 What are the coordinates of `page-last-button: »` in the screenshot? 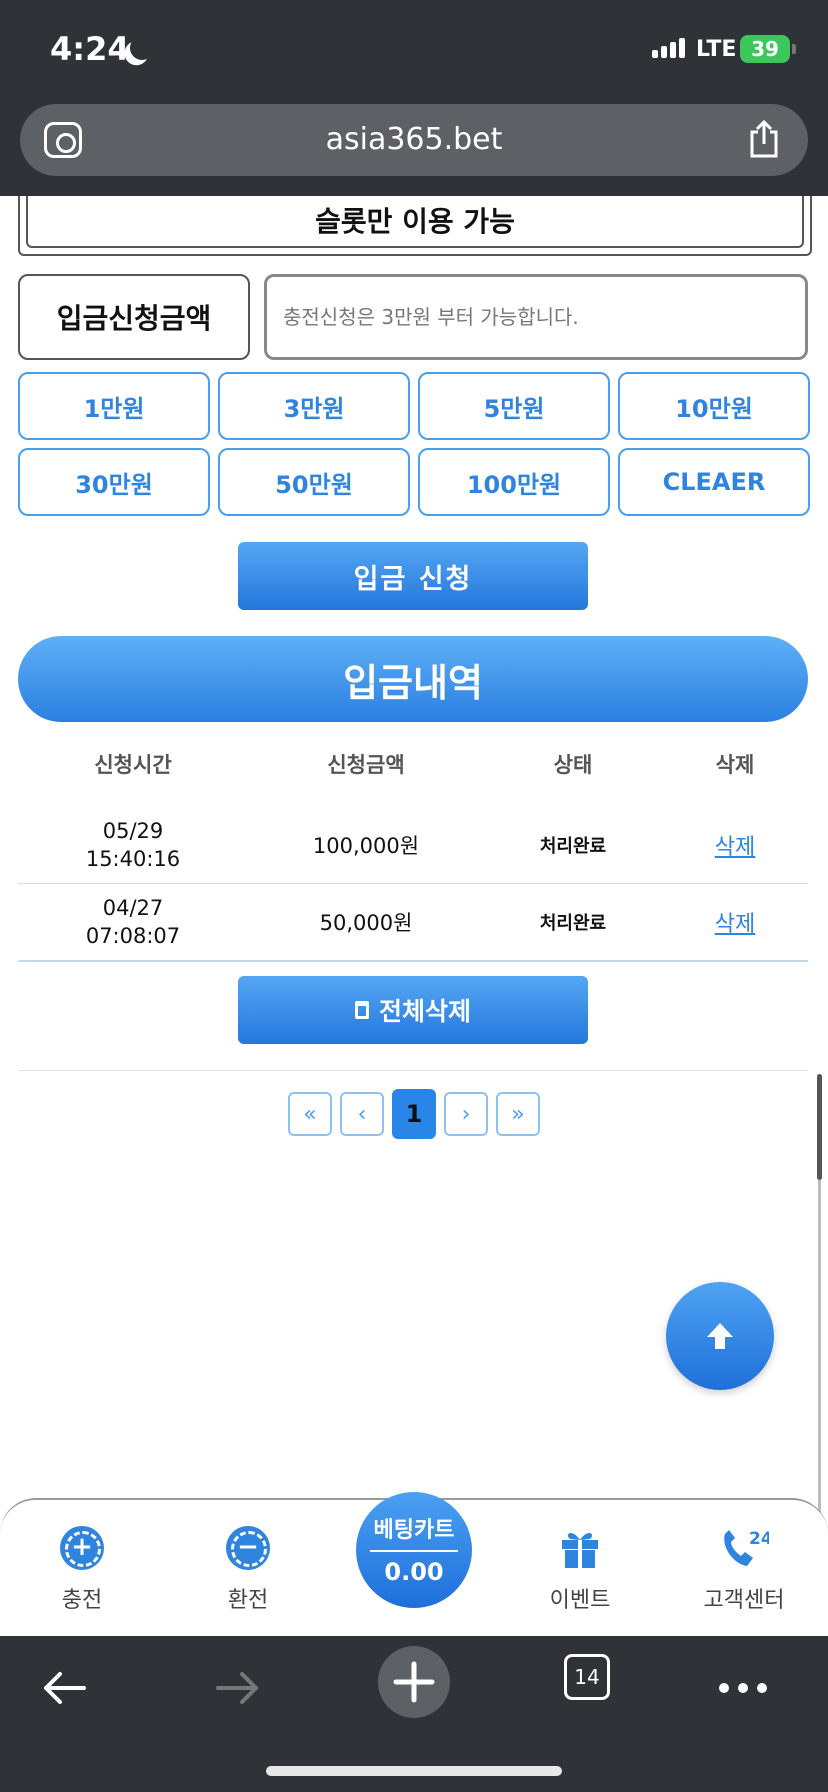 It's located at (518, 1114).